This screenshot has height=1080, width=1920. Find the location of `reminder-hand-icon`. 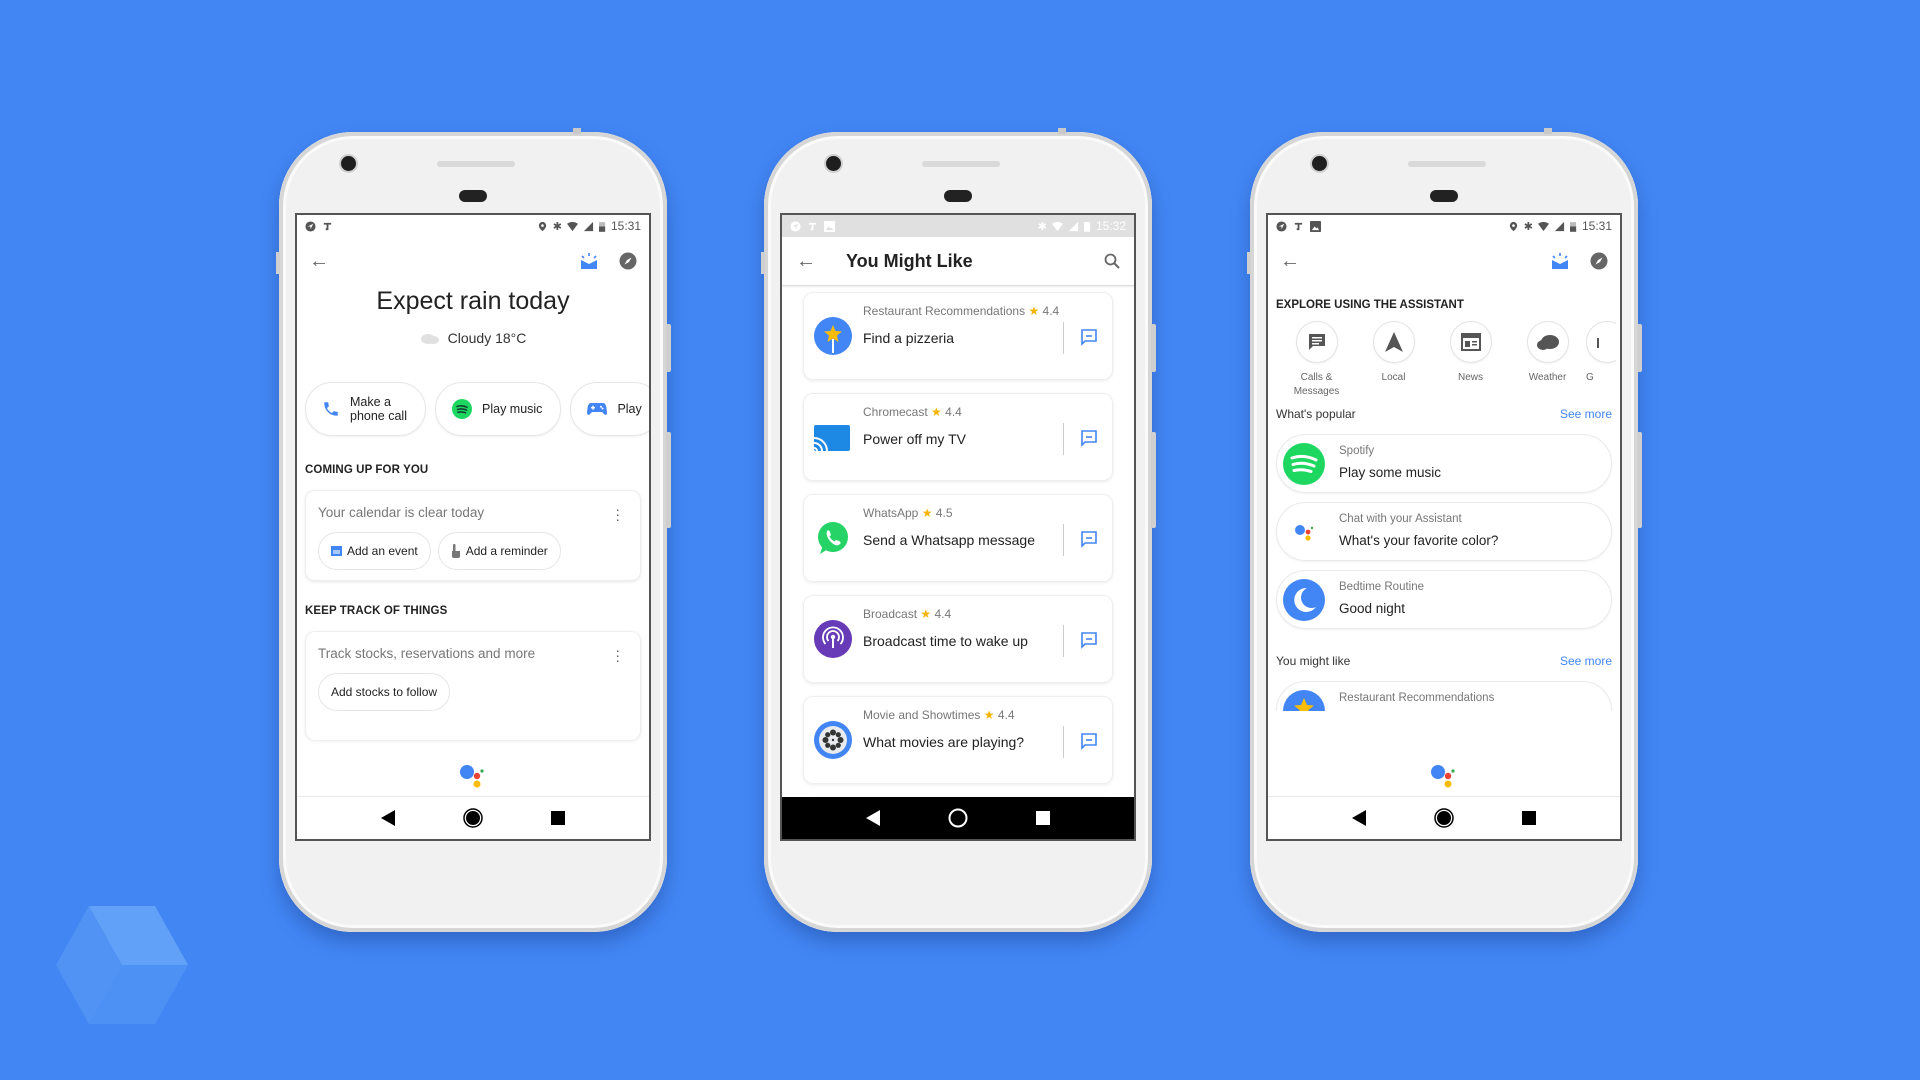

reminder-hand-icon is located at coordinates (455, 551).